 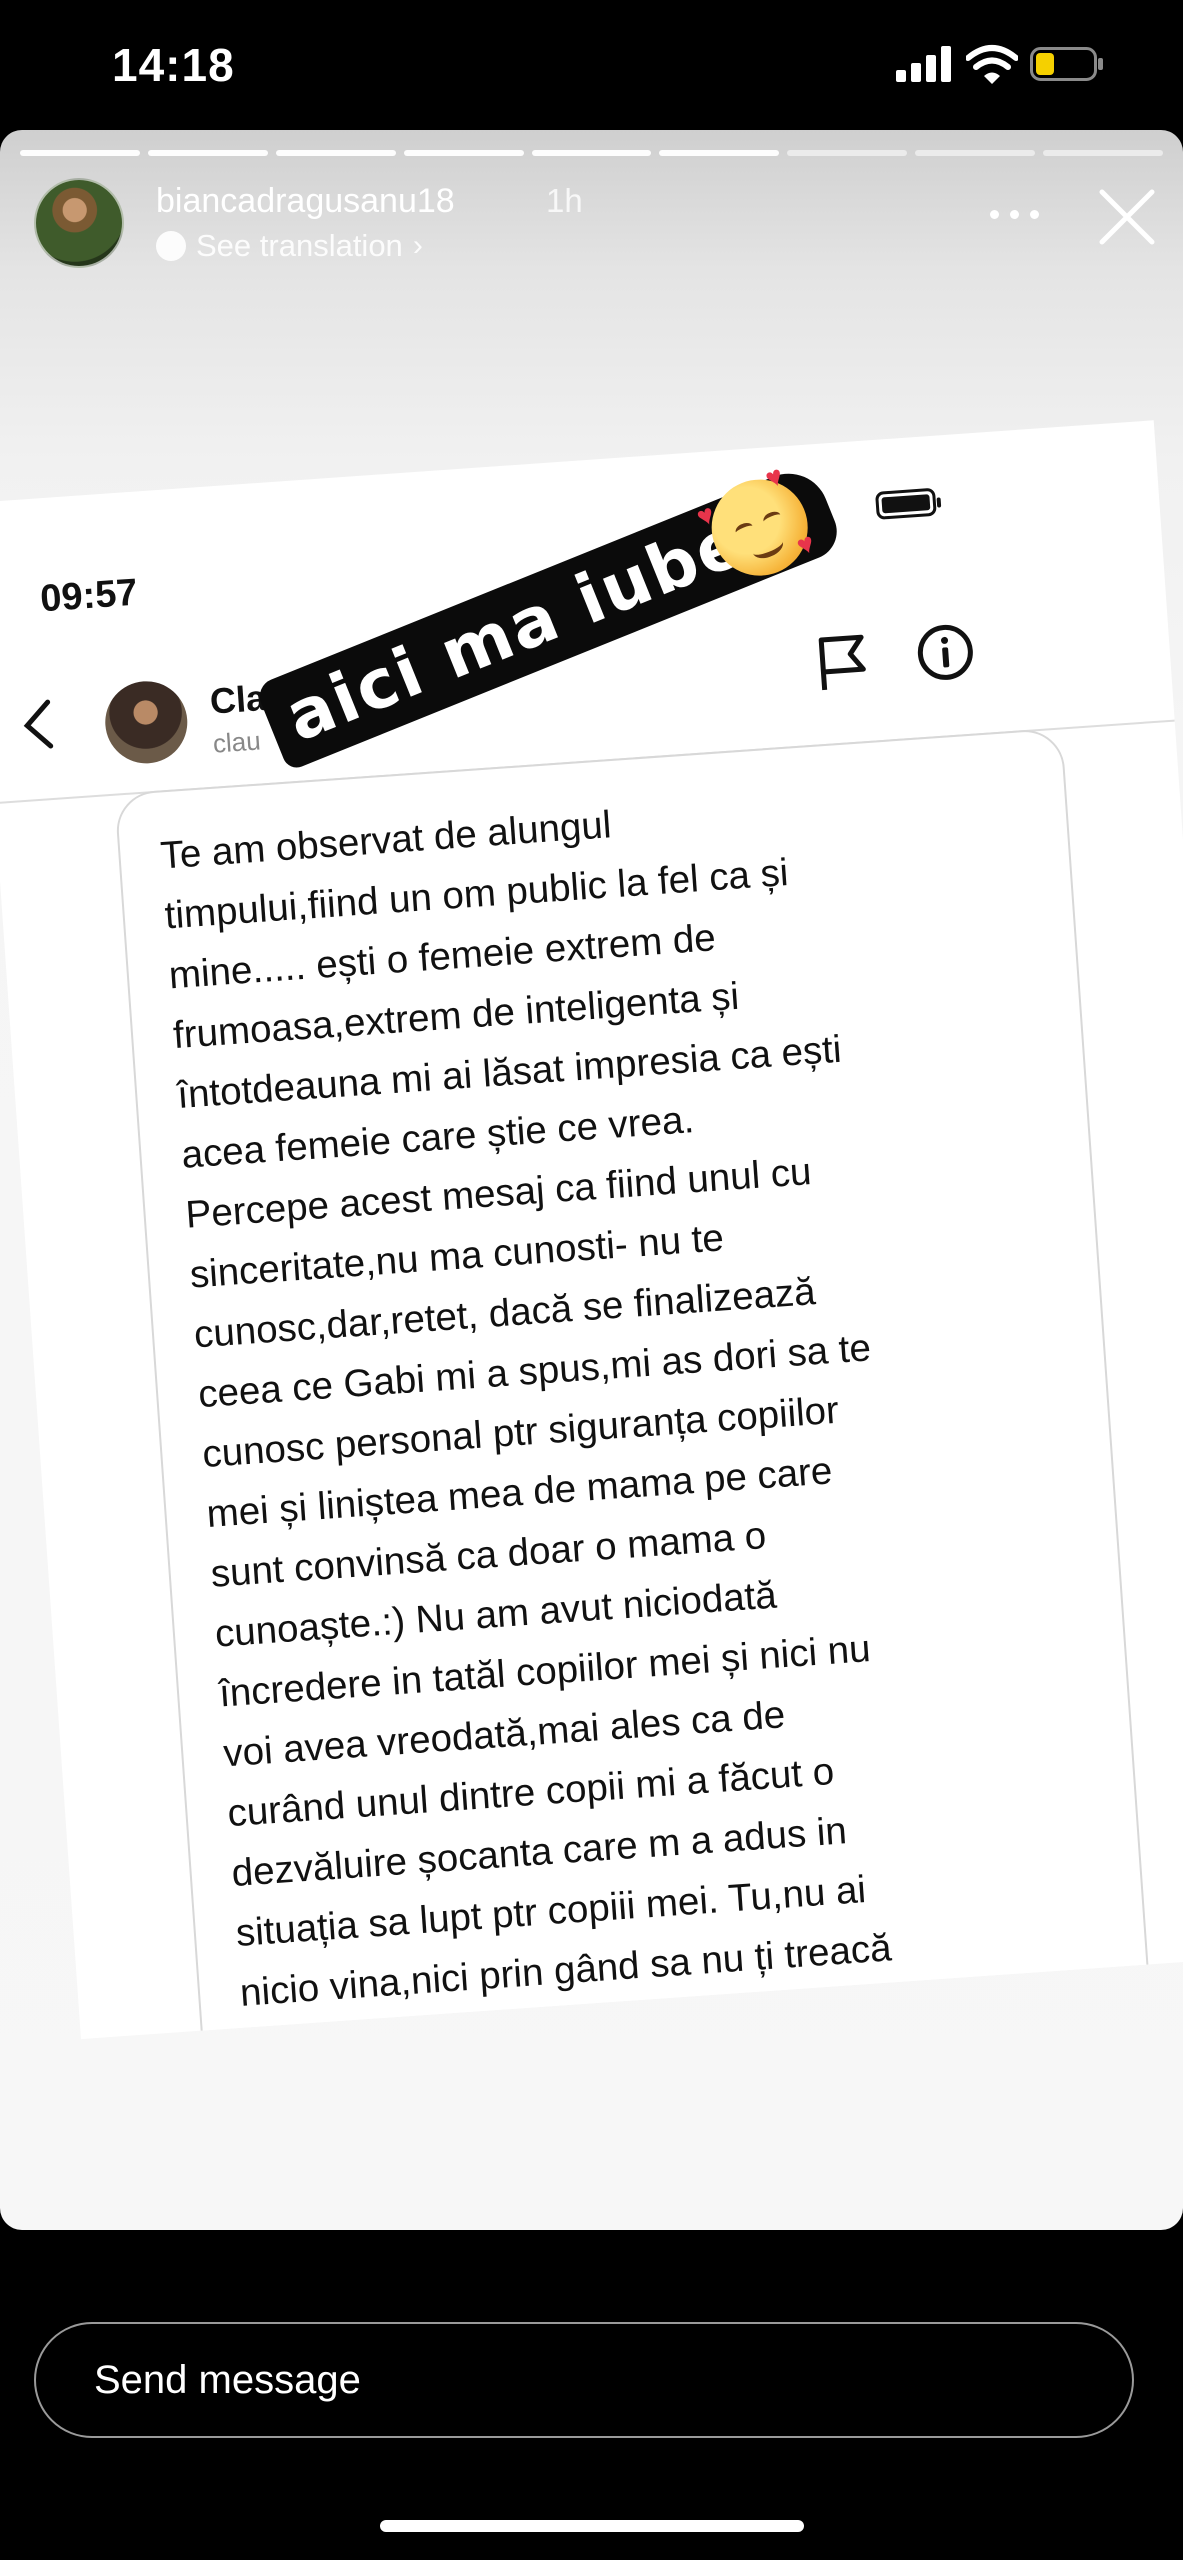 I want to click on story-header: biancadragusanu18 1h See translation ›, so click(x=591, y=228).